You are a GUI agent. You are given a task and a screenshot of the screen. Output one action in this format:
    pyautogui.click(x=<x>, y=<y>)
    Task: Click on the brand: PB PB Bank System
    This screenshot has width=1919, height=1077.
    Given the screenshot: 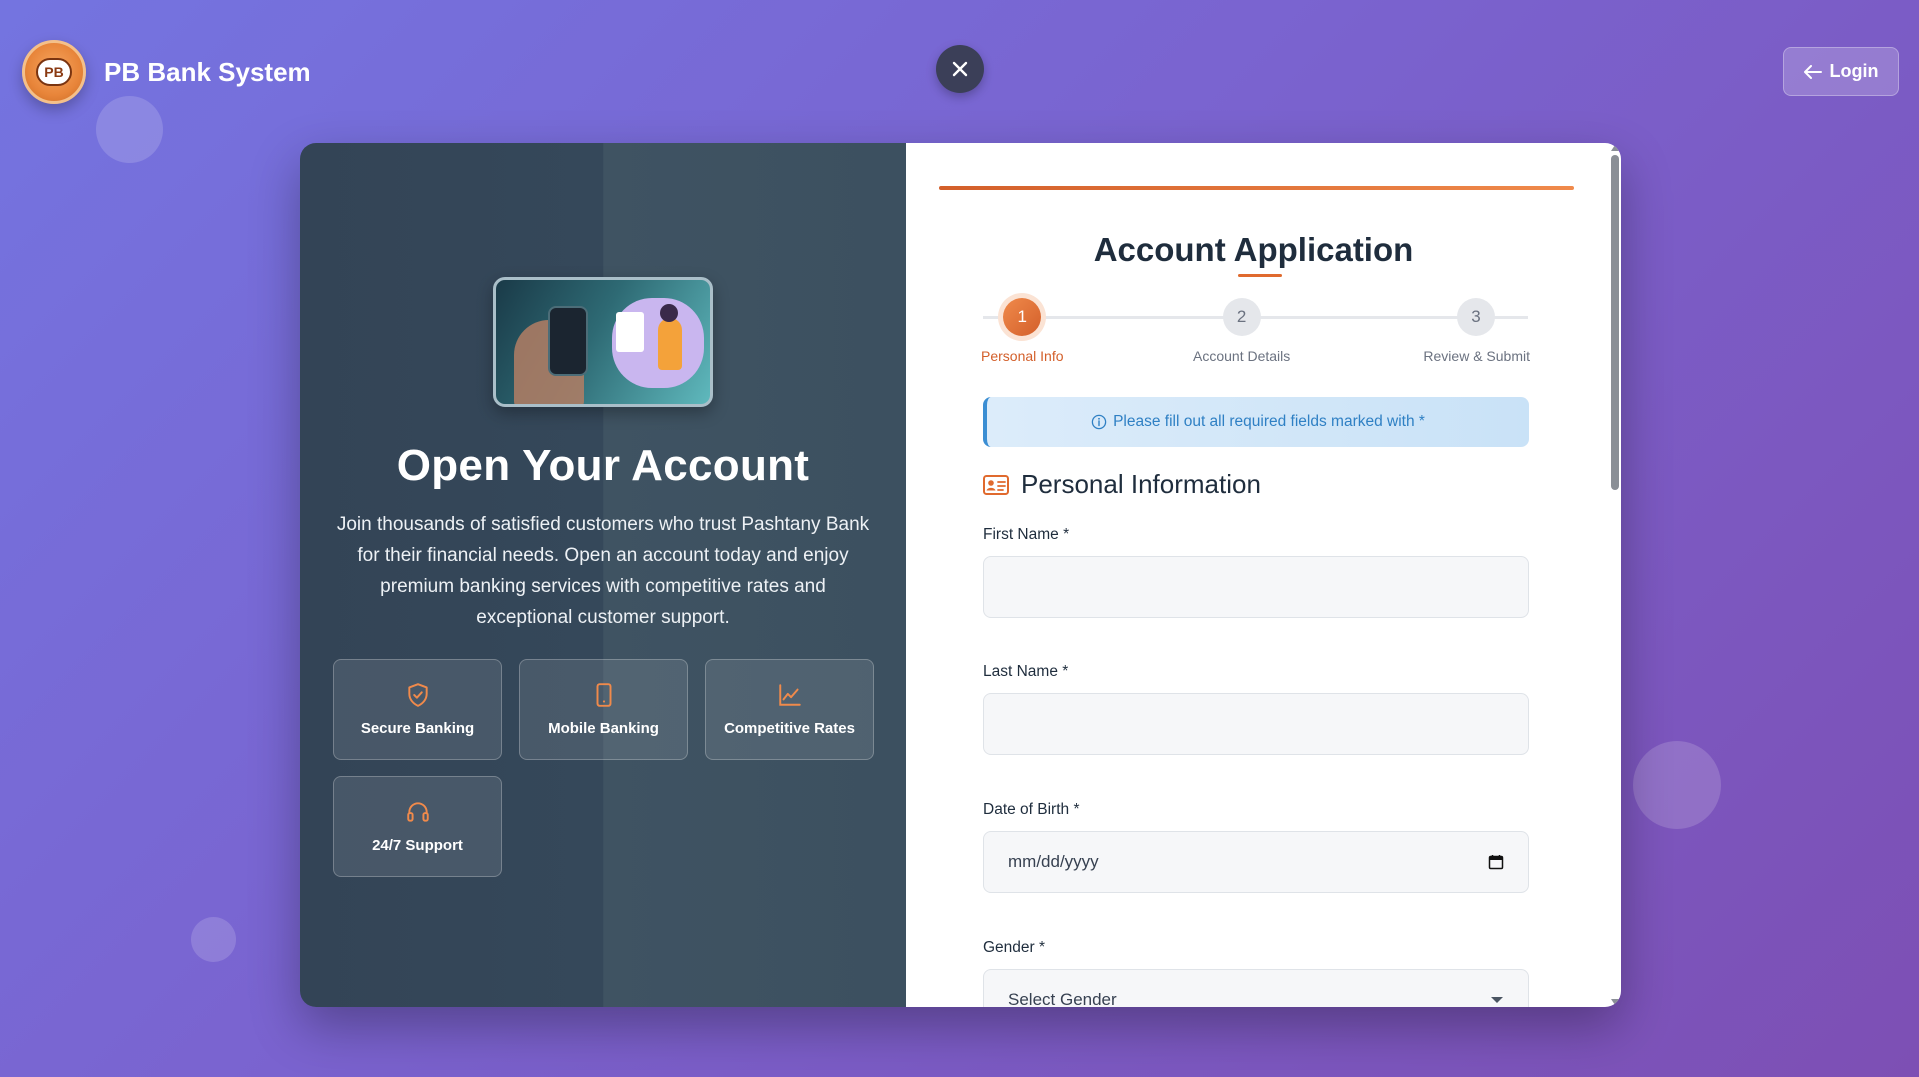 What is the action you would take?
    pyautogui.click(x=166, y=72)
    